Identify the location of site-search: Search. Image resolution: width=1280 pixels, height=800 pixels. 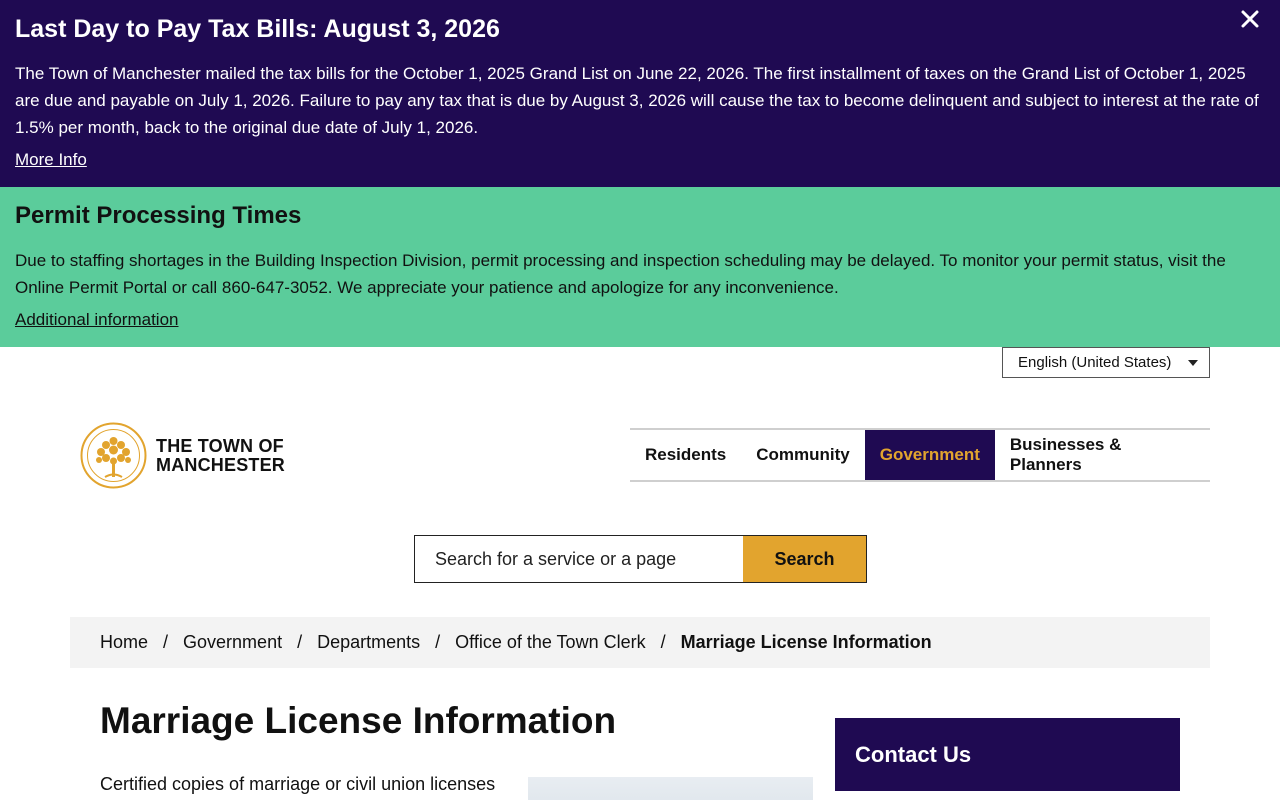
(640, 559).